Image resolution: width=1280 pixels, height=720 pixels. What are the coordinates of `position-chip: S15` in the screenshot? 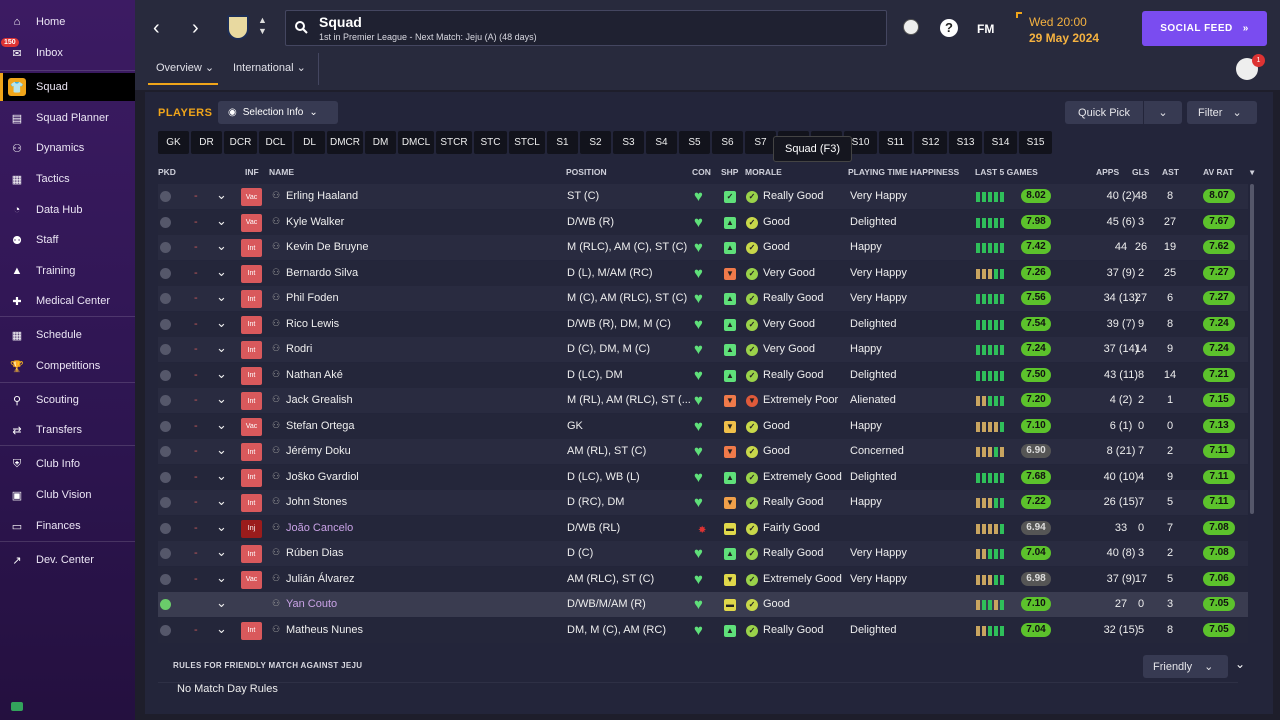 It's located at (1035, 142).